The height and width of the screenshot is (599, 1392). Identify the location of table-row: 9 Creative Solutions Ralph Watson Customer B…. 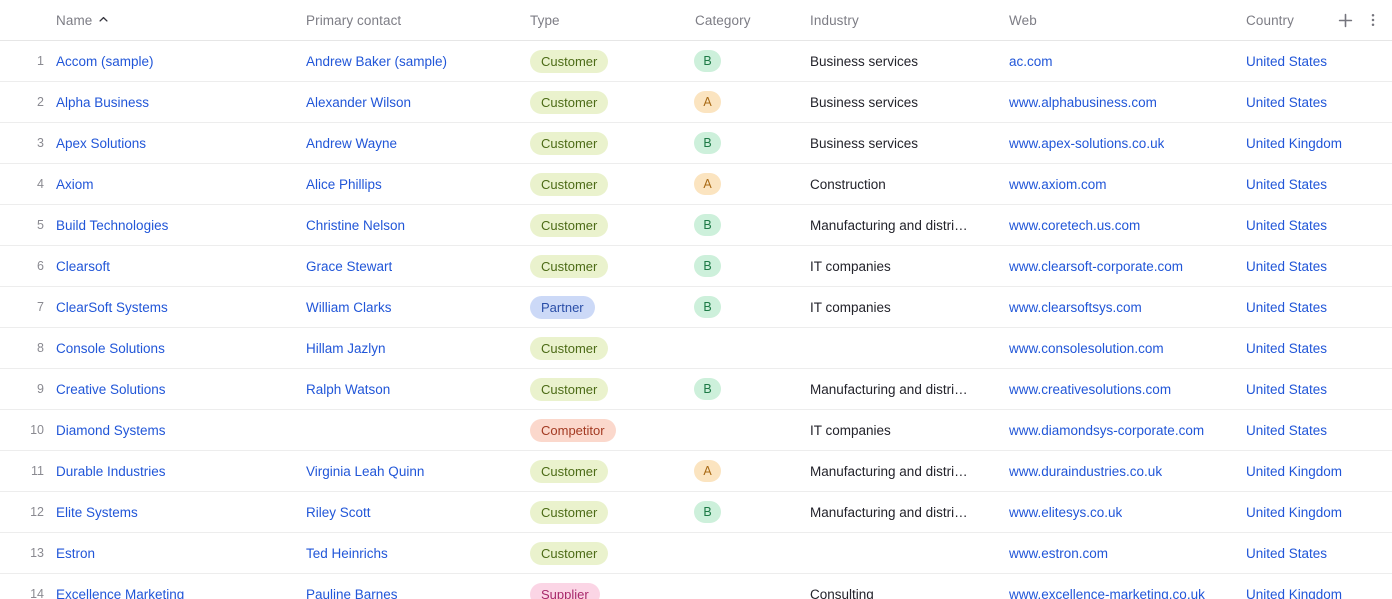
(696, 389).